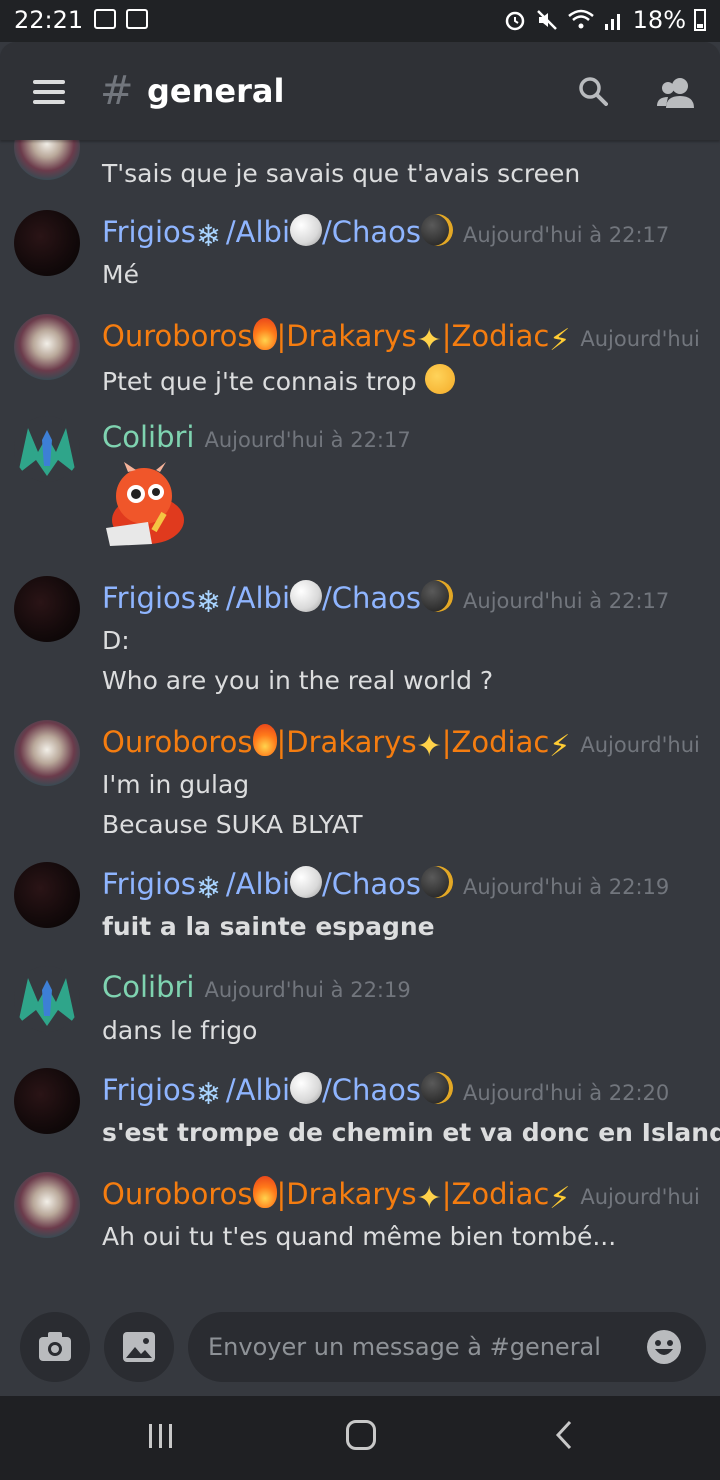 The width and height of the screenshot is (720, 1480). I want to click on username: Colibri Aujourd'hui à 22:17, so click(256, 437).